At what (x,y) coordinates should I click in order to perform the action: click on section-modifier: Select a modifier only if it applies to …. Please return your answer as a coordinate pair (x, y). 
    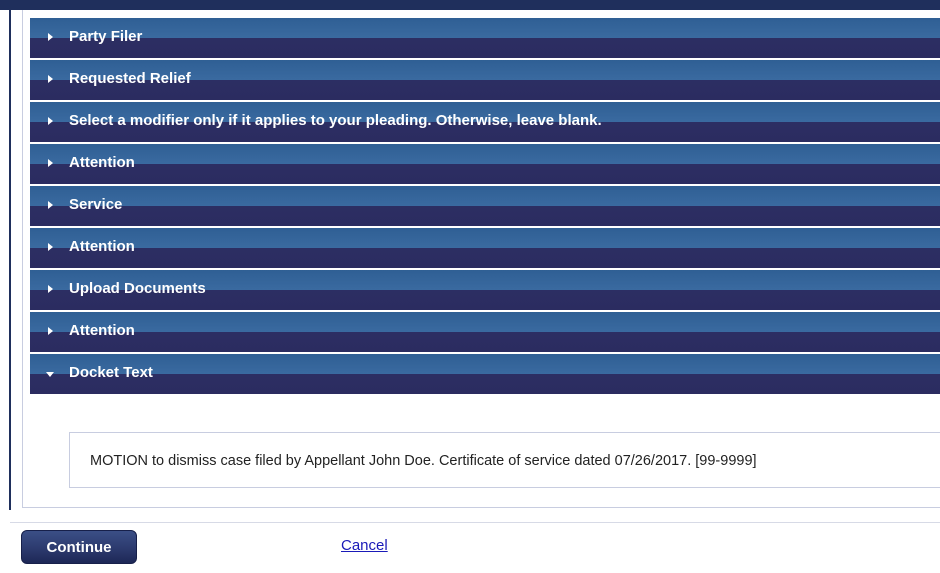
    Looking at the image, I should click on (485, 123).